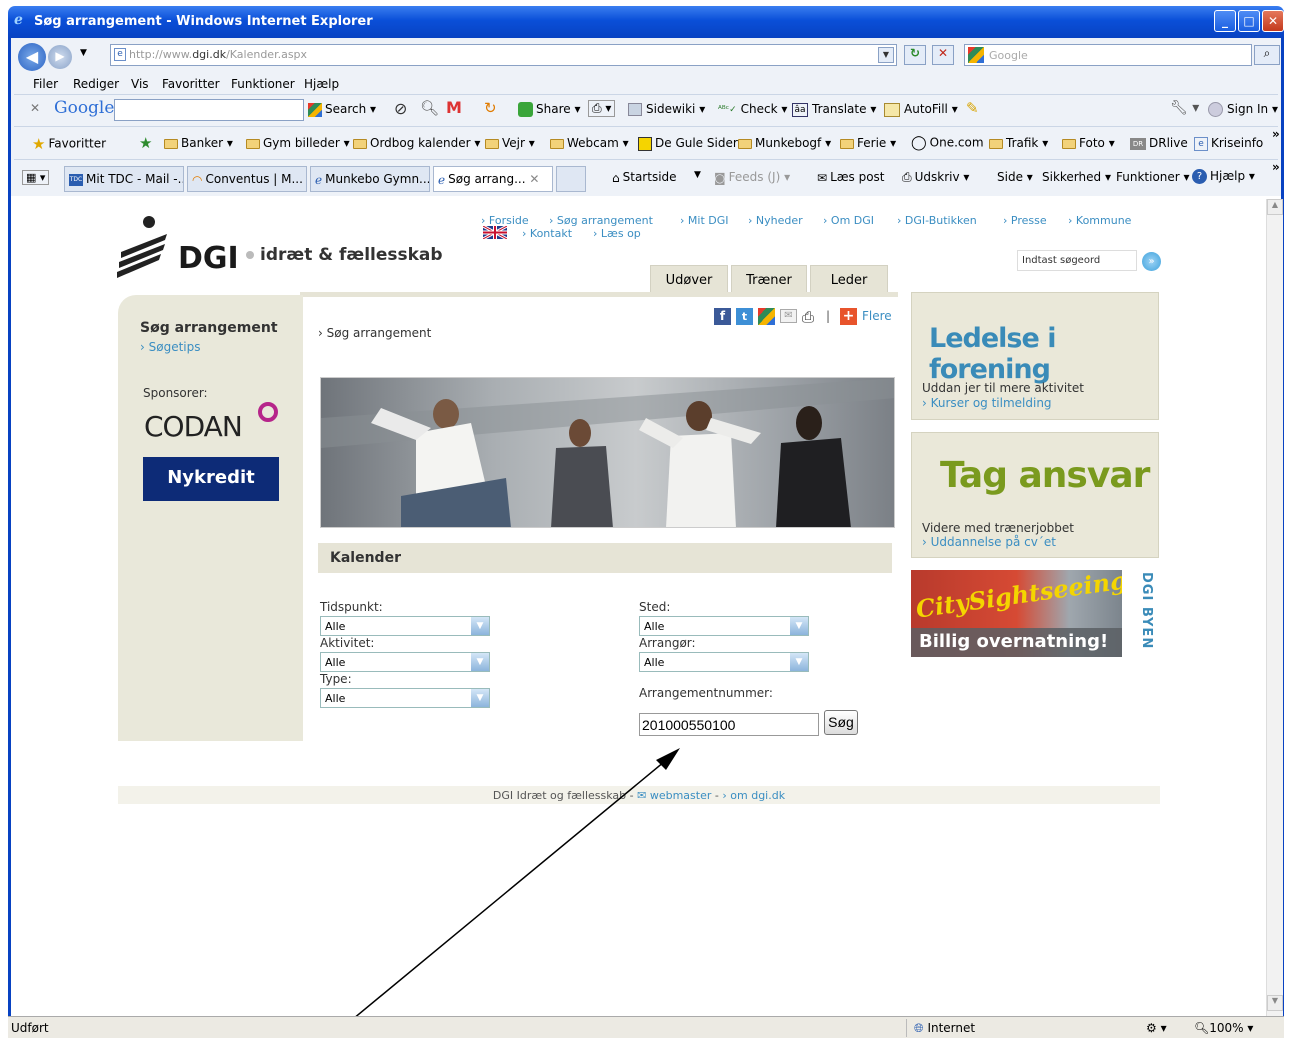 This screenshot has height=1038, width=1289. I want to click on scroll-down-icon: ▼, so click(1275, 1003).